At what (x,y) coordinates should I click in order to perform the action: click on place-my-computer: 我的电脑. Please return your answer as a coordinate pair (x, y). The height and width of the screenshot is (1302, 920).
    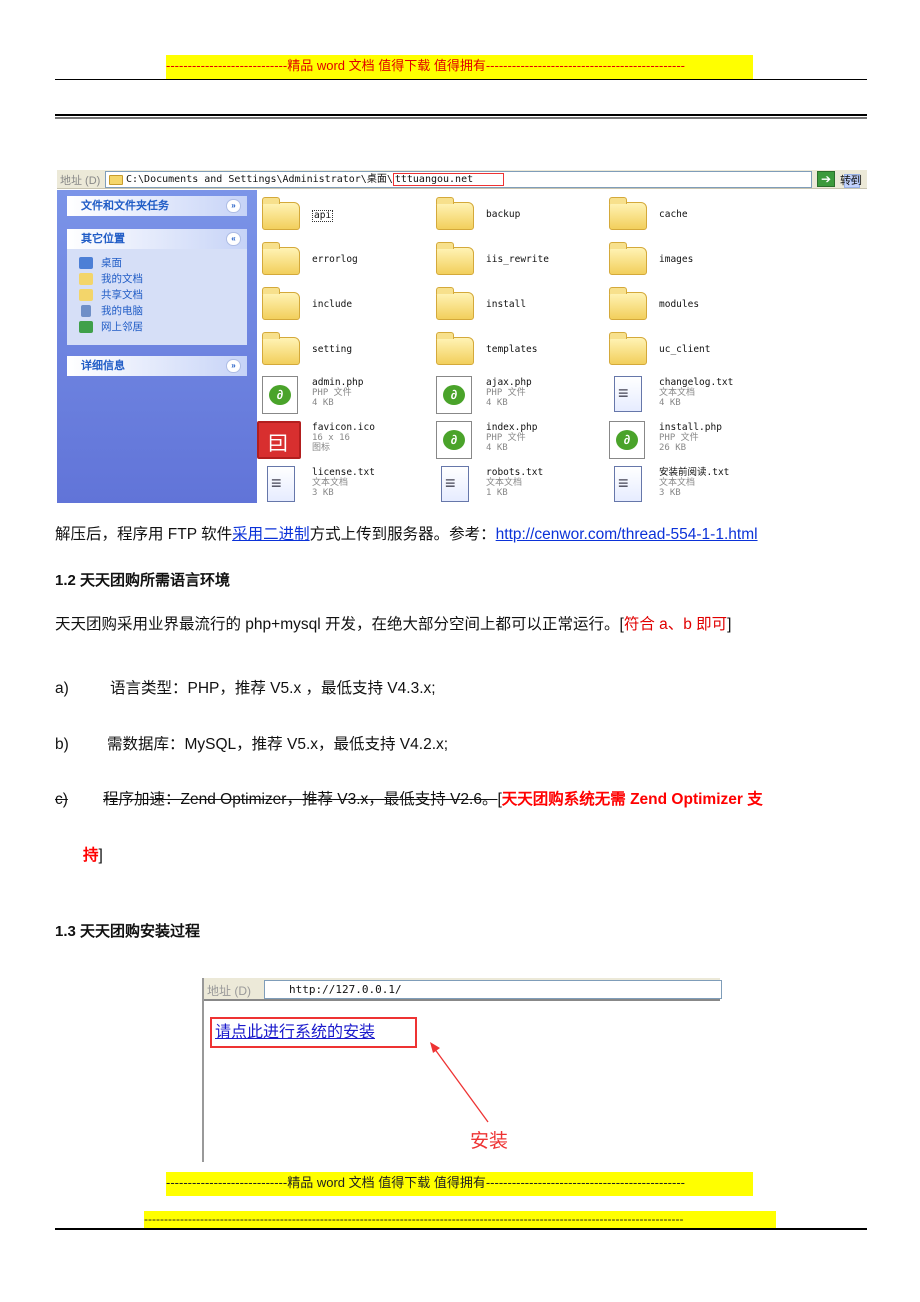
    Looking at the image, I should click on (163, 311).